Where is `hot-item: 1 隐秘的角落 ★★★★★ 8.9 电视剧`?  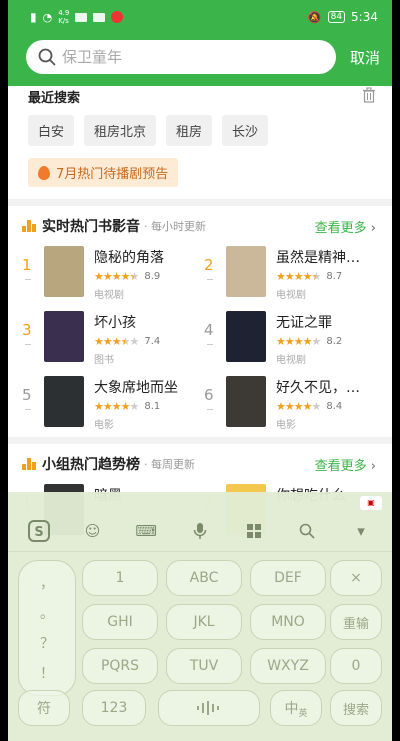 hot-item: 1 隐秘的角落 ★★★★★ 8.9 电视剧 is located at coordinates (108, 273).